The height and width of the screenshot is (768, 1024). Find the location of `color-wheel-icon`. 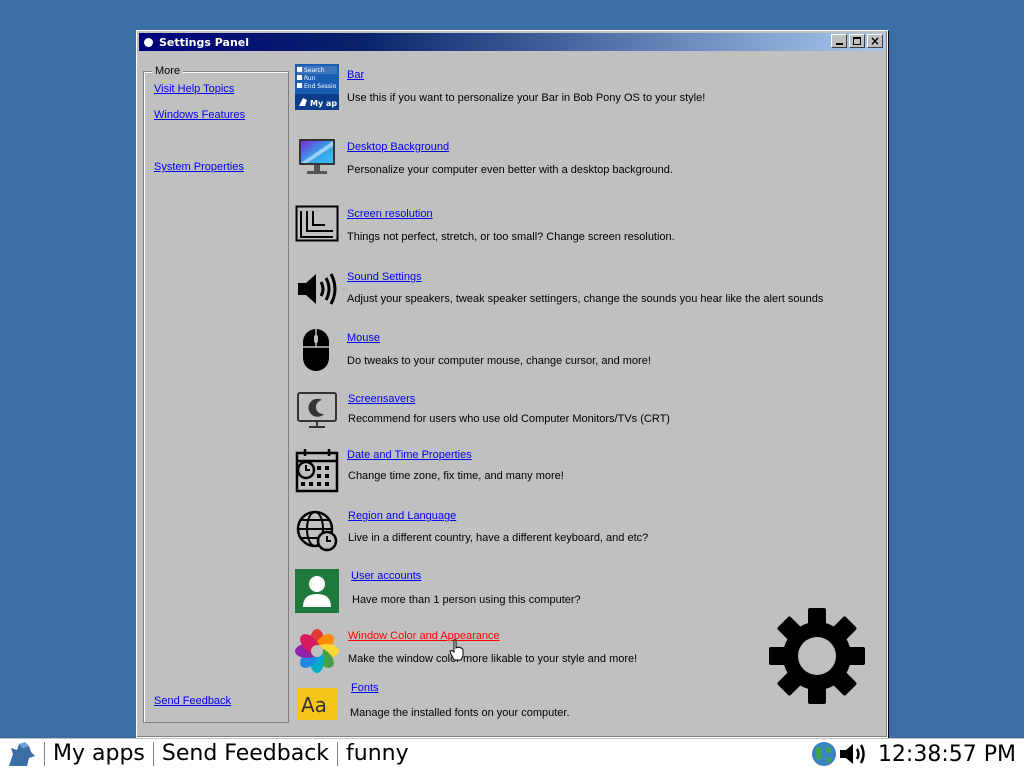

color-wheel-icon is located at coordinates (317, 651).